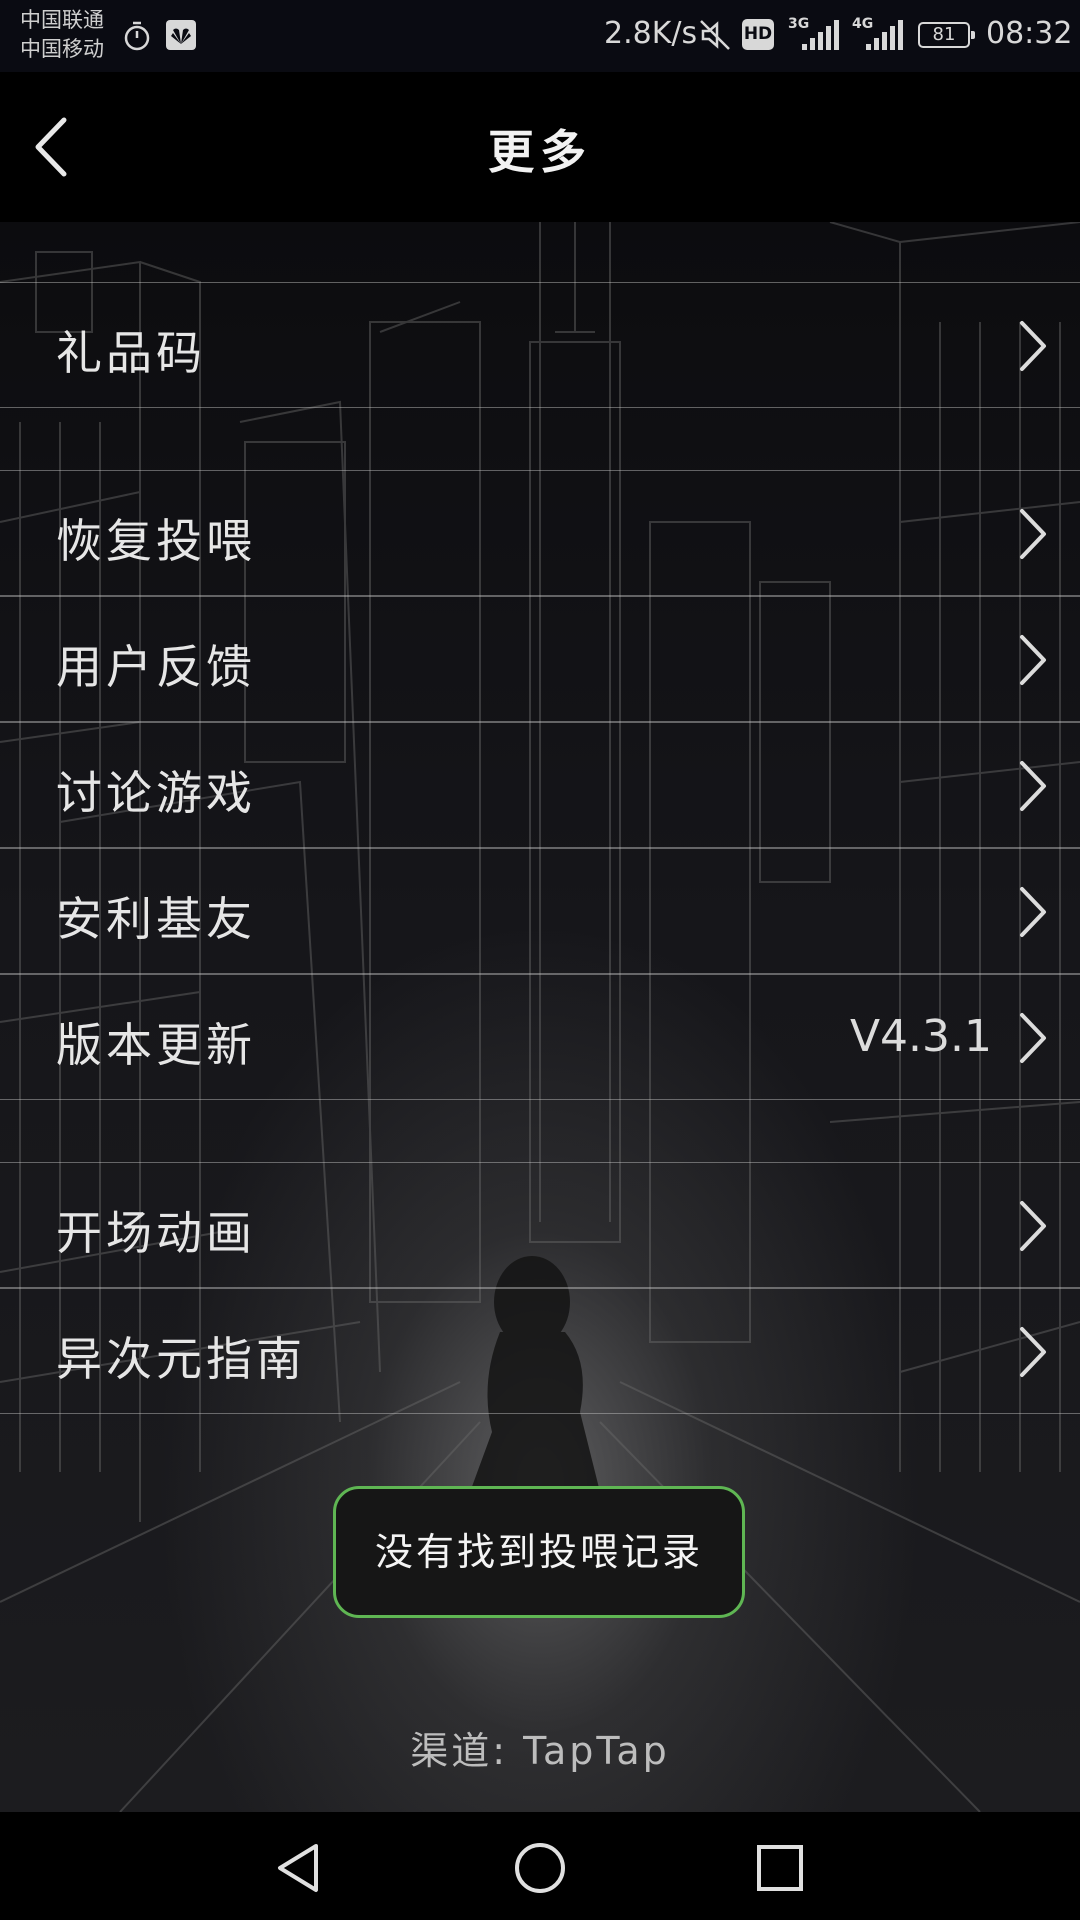 Image resolution: width=1080 pixels, height=1920 pixels. Describe the element at coordinates (540, 1225) in the screenshot. I see `menu-item-opening-animation: 开场动画` at that location.